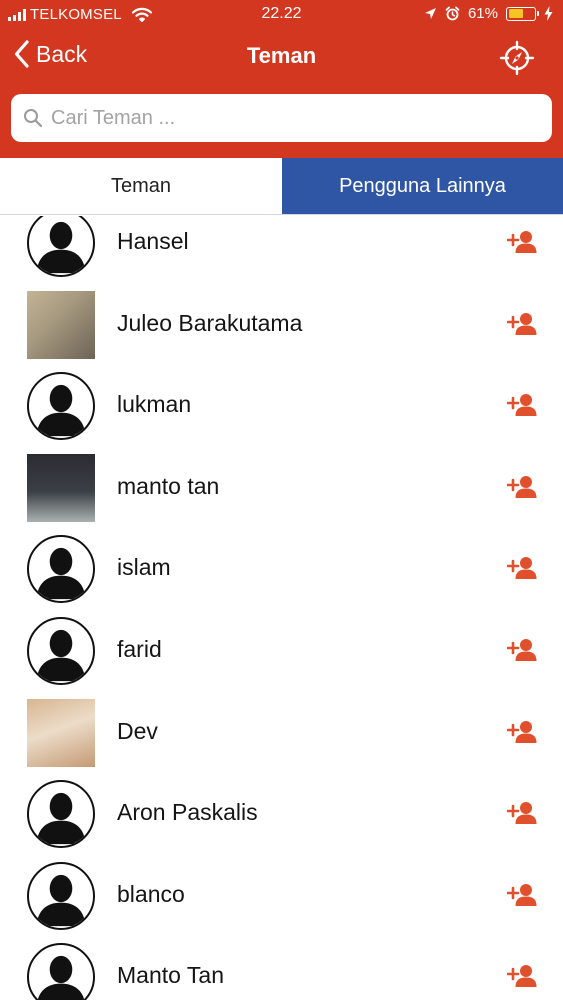 The width and height of the screenshot is (563, 1000). What do you see at coordinates (151, 893) in the screenshot?
I see `user-name: blanco` at bounding box center [151, 893].